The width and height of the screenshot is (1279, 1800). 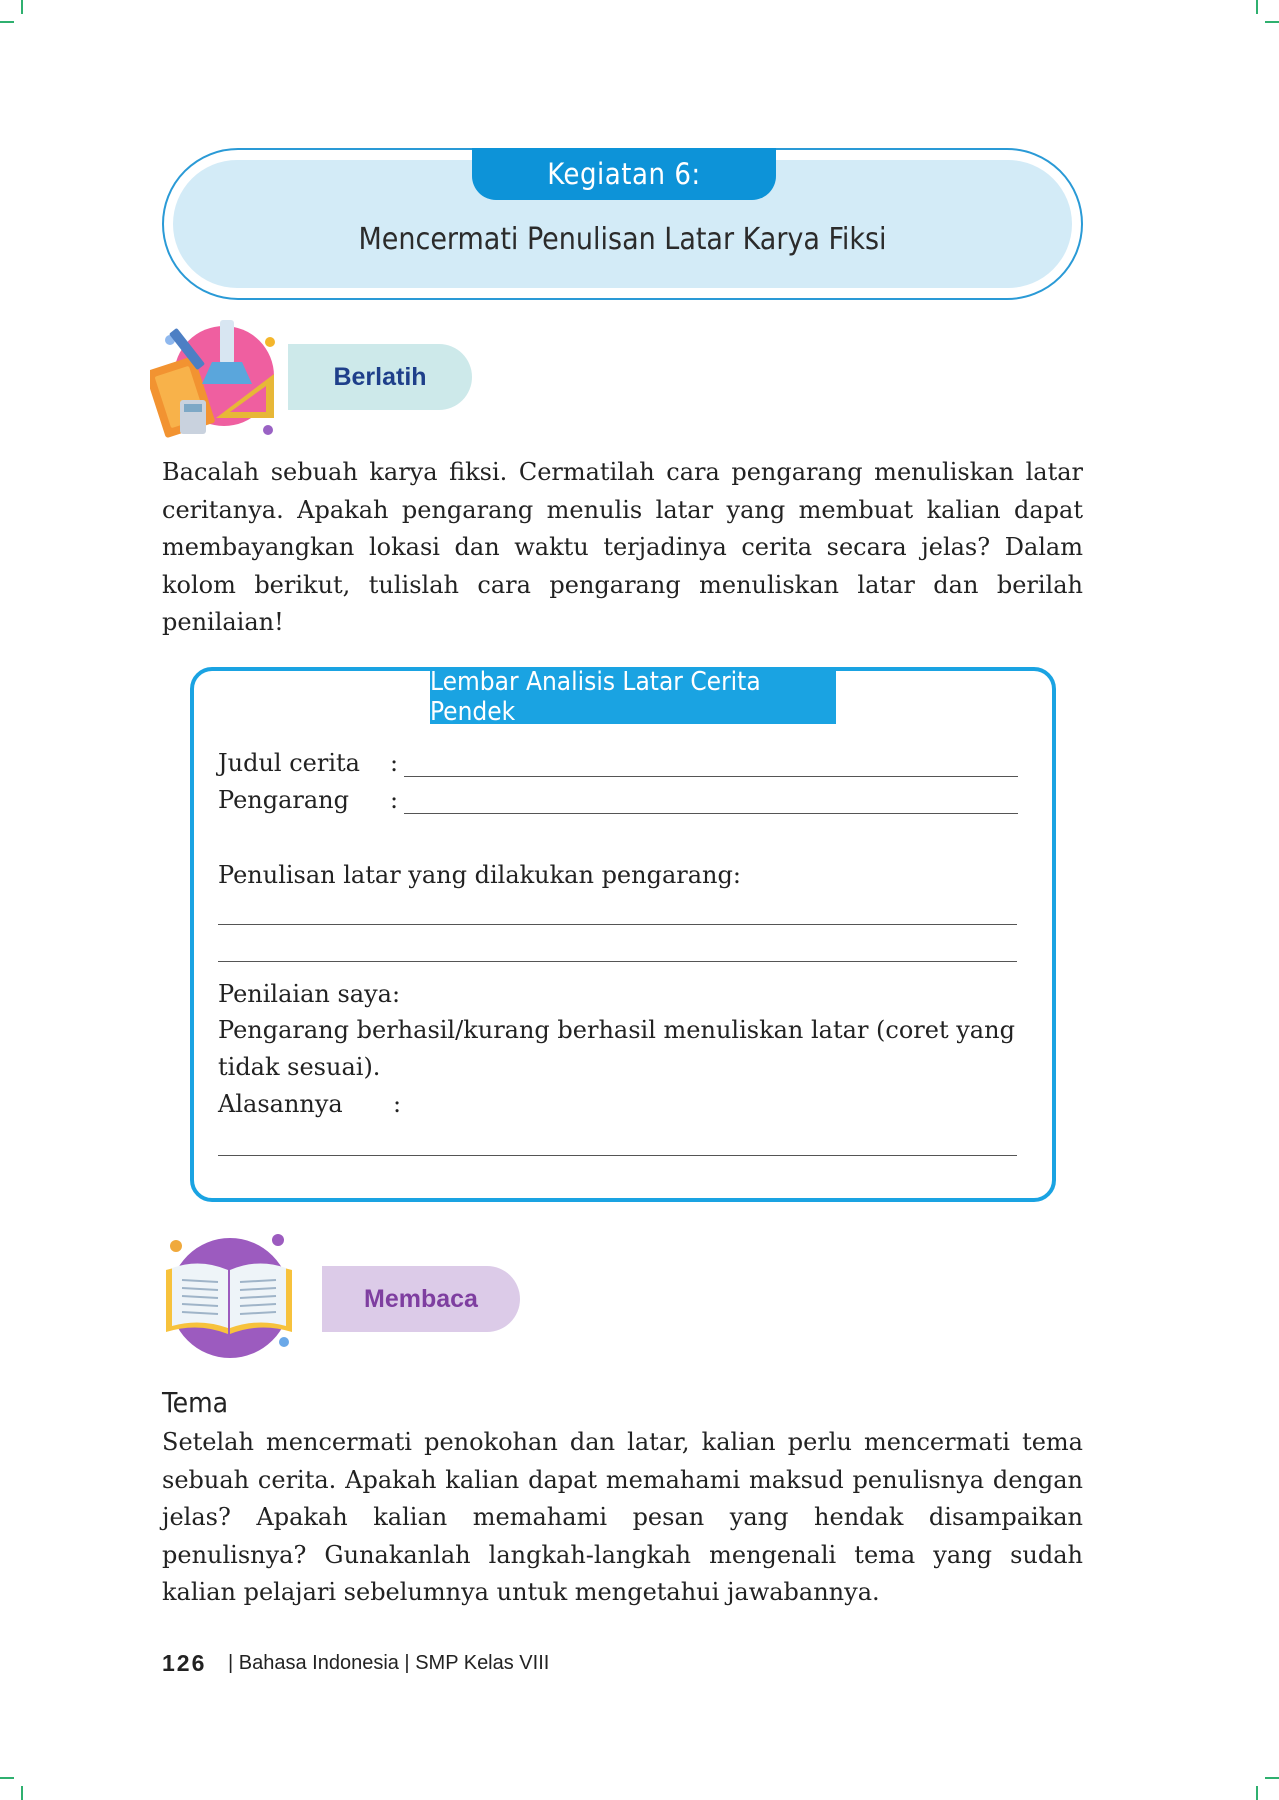 I want to click on story-title-line, so click(x=711, y=776).